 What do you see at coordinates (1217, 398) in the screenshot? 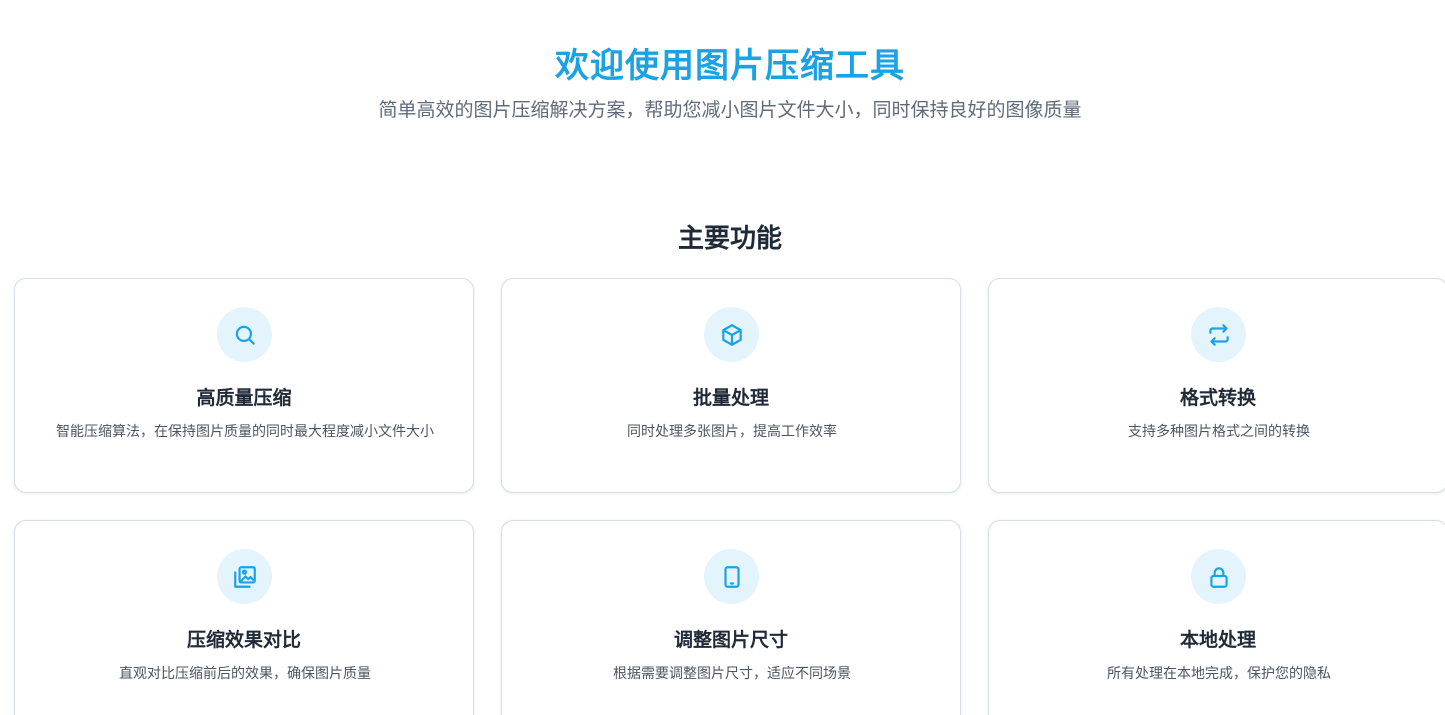
I see `feature-title: 格式转换` at bounding box center [1217, 398].